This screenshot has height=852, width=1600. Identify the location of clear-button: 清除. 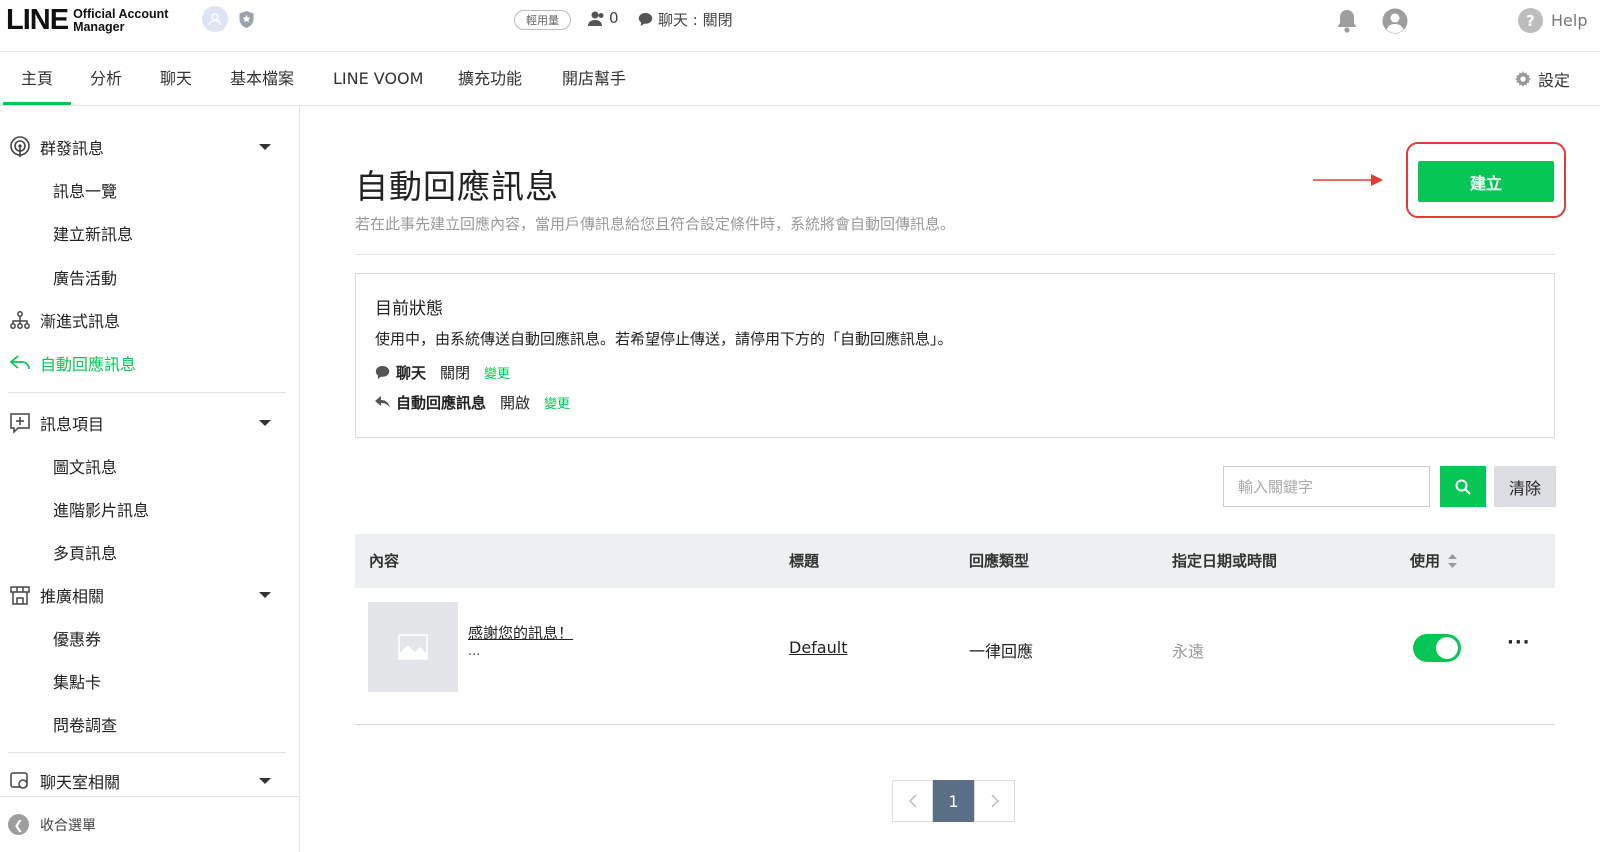
(1525, 486).